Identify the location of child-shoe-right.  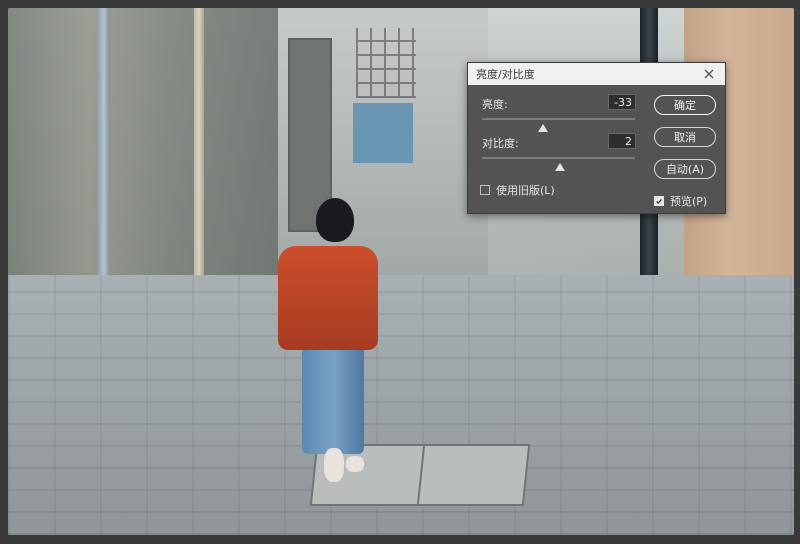
(355, 464).